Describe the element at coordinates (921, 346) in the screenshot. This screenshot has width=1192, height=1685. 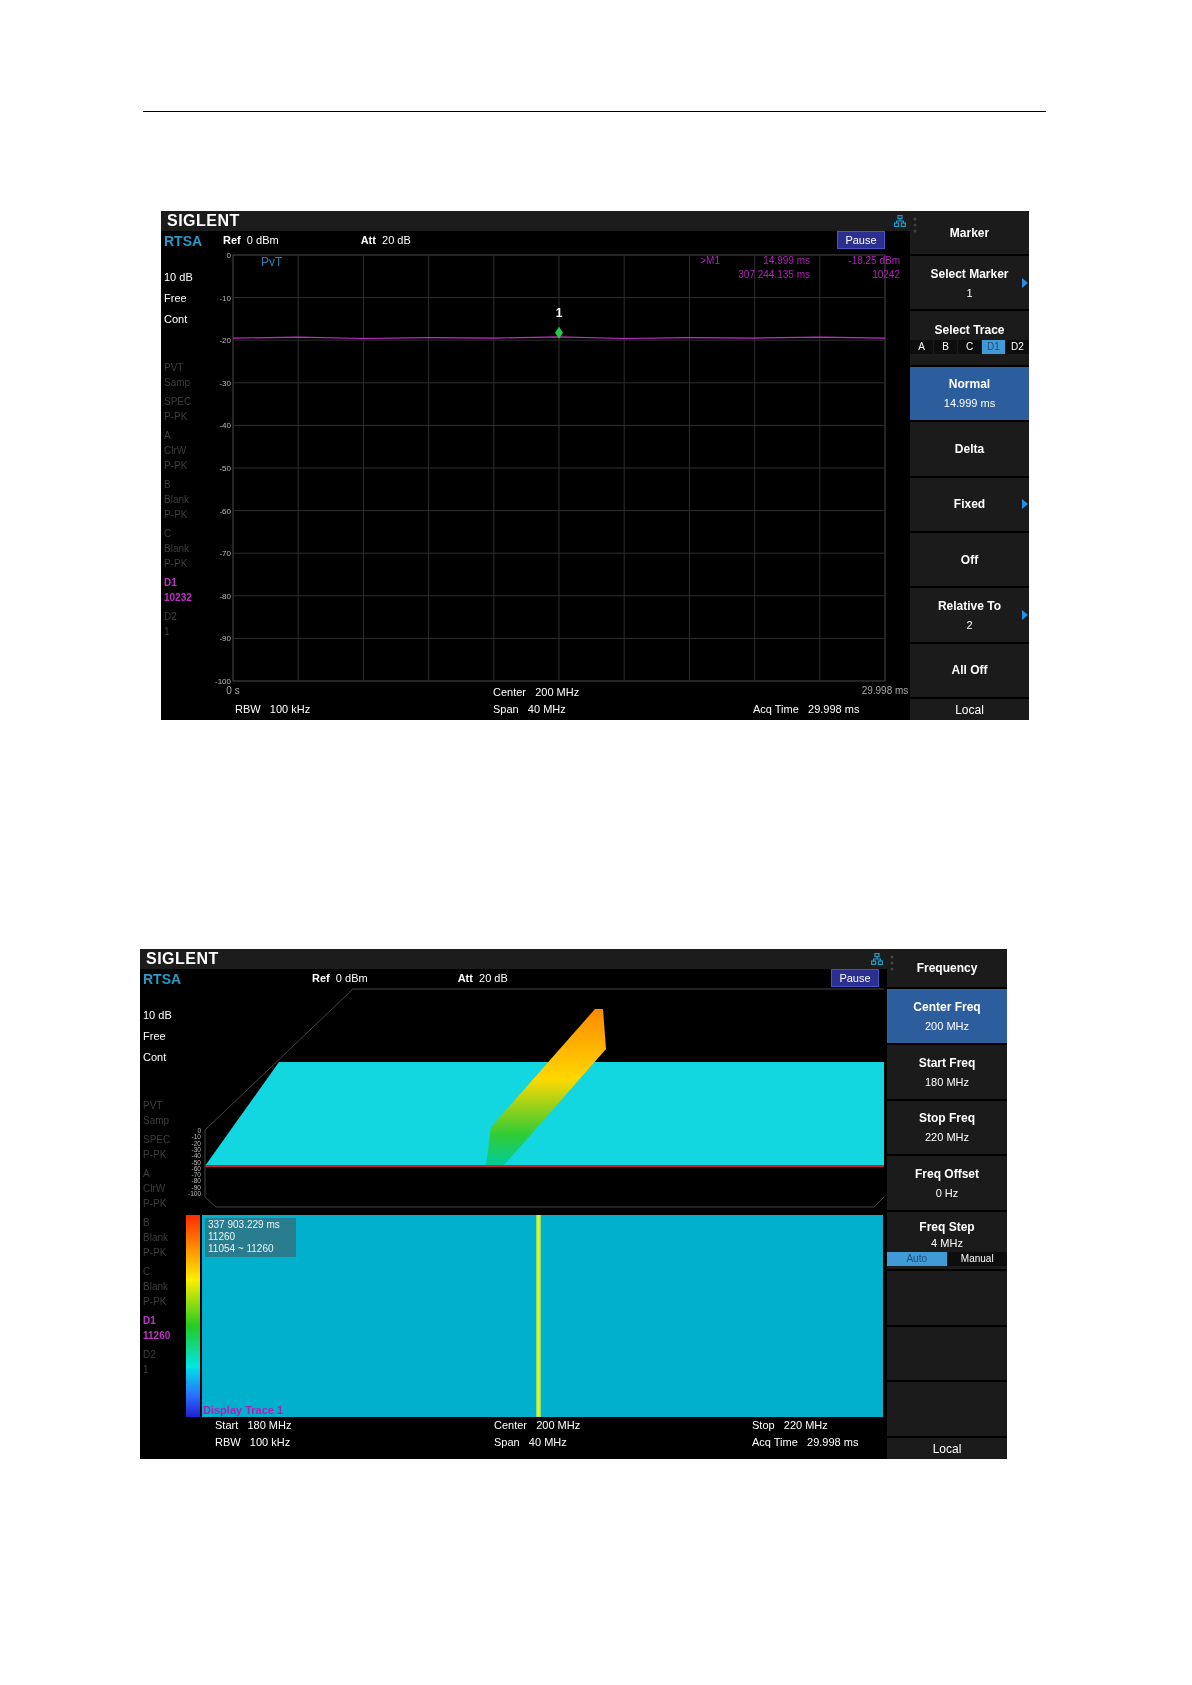
I see `option-tab: A` at that location.